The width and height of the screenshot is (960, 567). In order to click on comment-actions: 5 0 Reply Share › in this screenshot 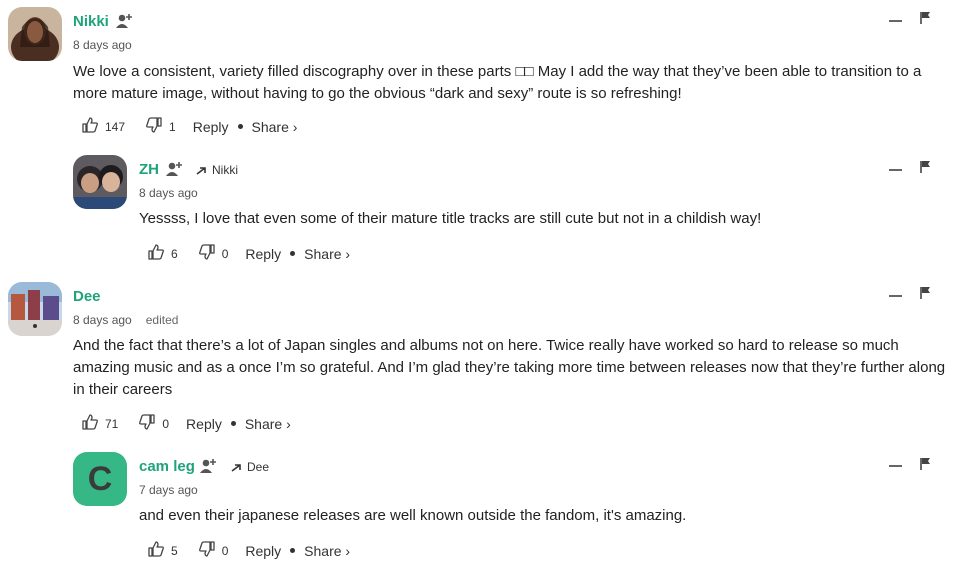, I will do `click(248, 550)`.